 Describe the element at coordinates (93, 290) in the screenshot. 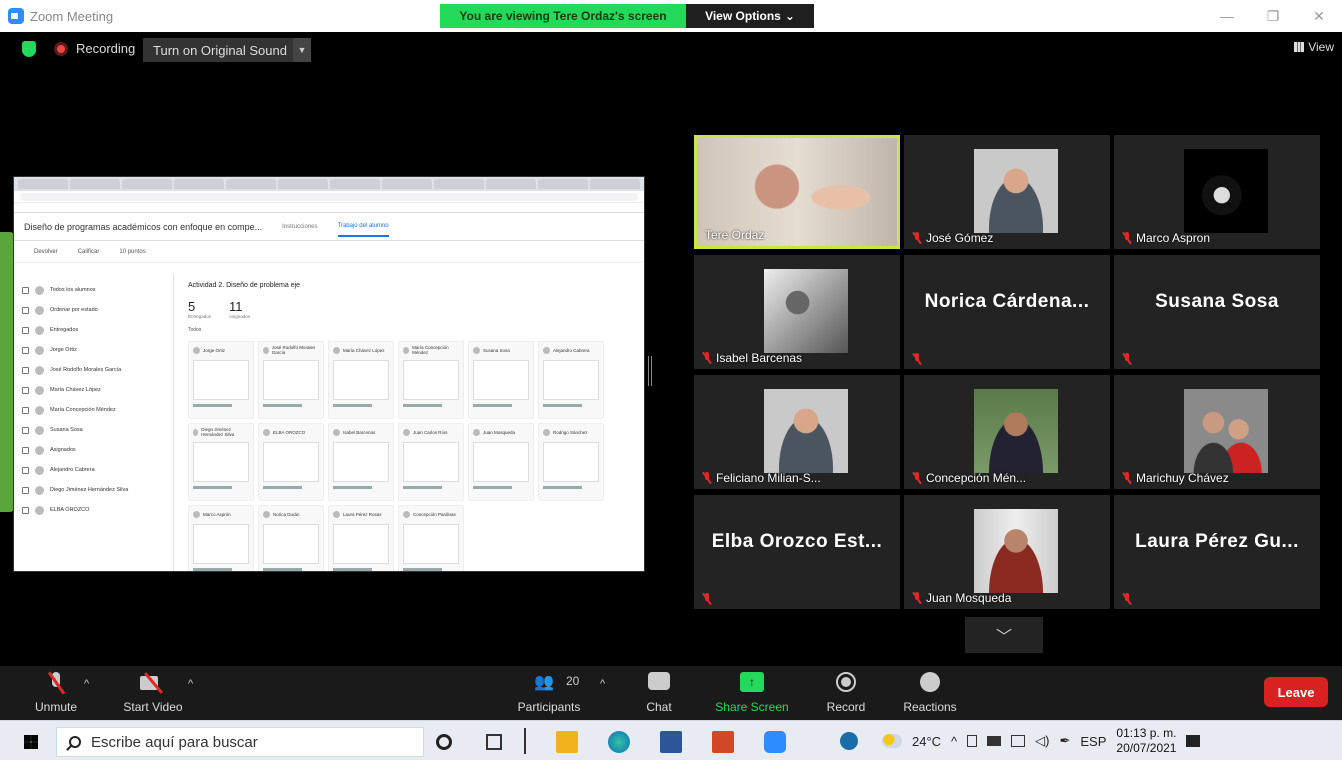

I see `student-list-item: Todos los alumnos` at that location.